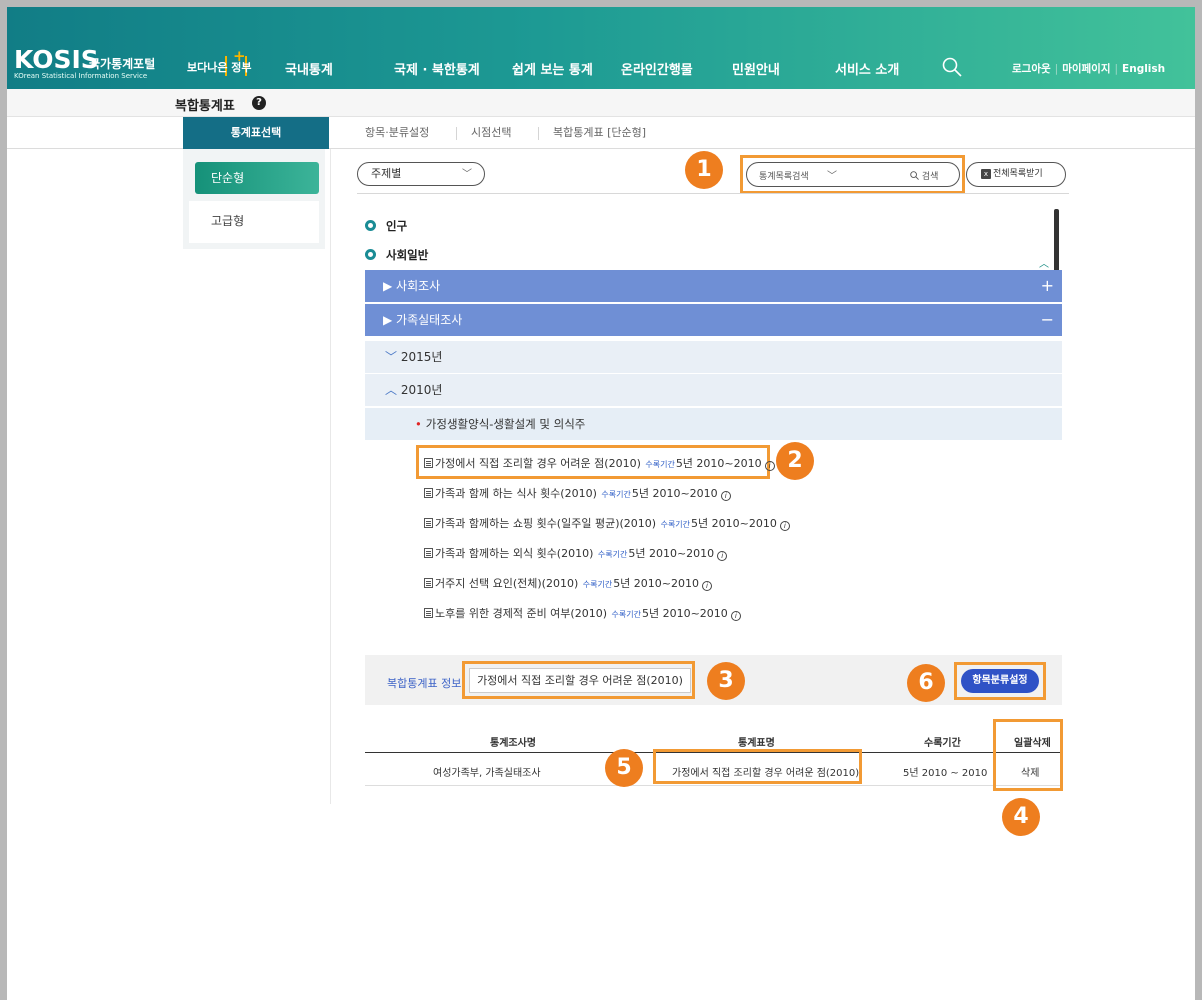 This screenshot has width=1202, height=1000. I want to click on nav-service-intro: 서비스 소개, so click(867, 68).